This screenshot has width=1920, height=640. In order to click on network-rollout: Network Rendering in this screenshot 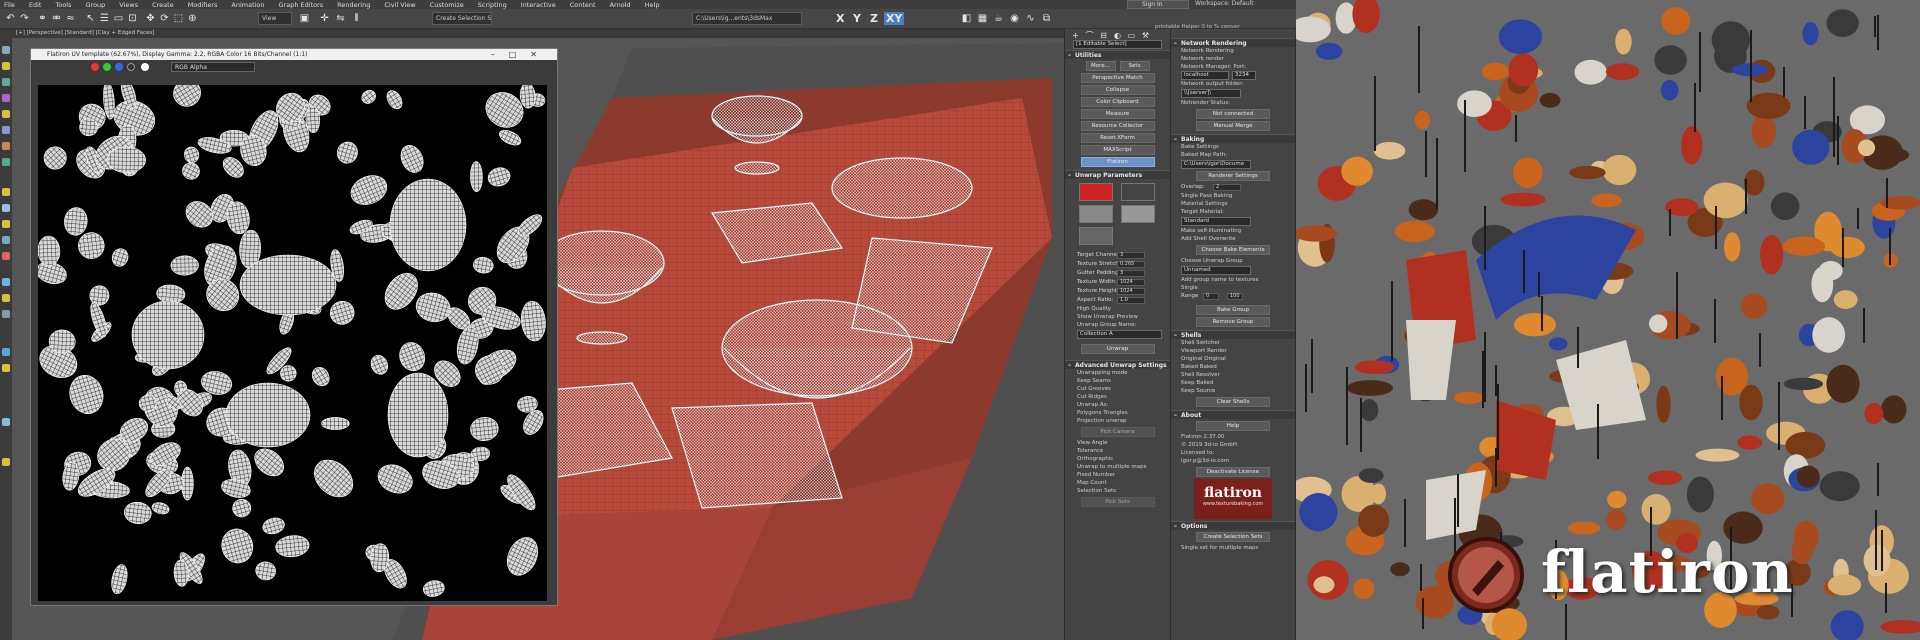, I will do `click(1233, 43)`.